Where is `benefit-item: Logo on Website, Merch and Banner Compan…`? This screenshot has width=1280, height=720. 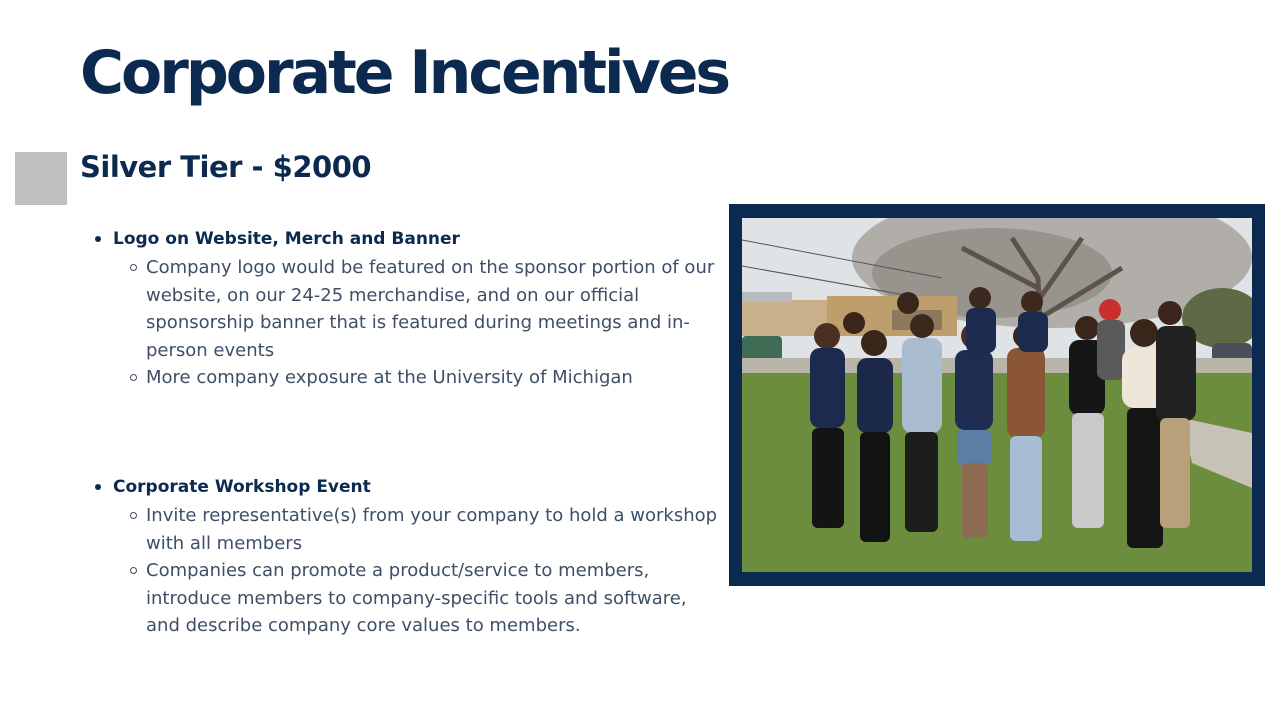 benefit-item: Logo on Website, Merch and Banner Compan… is located at coordinates (410, 309).